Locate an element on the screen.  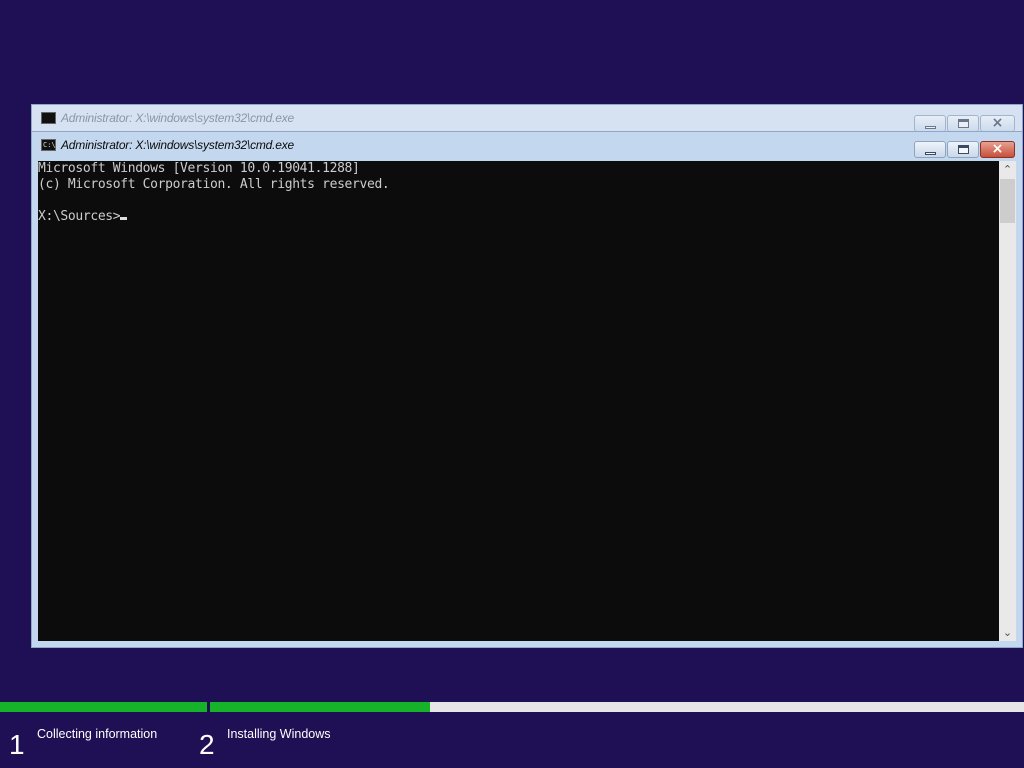
step-label: Collecting information is located at coordinates (97, 734).